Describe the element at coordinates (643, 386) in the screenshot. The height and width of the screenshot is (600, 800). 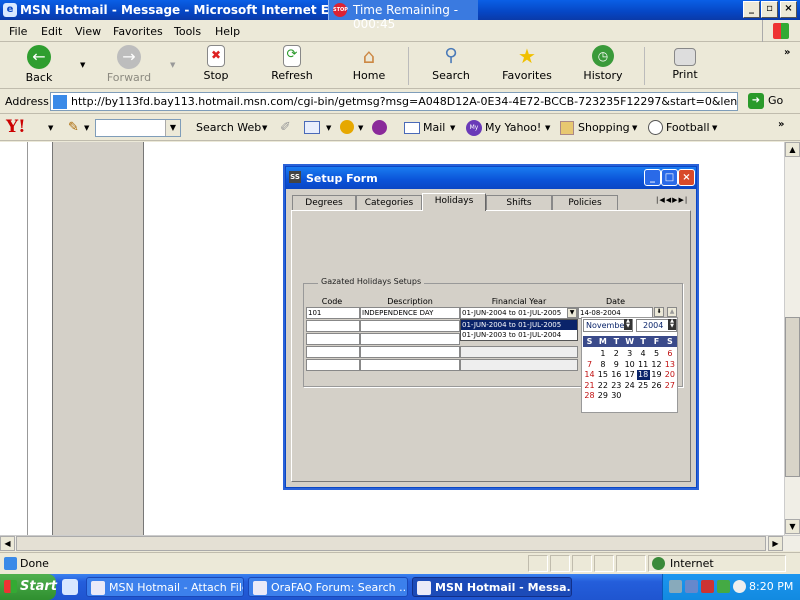
I see `calendar-day: 25` at that location.